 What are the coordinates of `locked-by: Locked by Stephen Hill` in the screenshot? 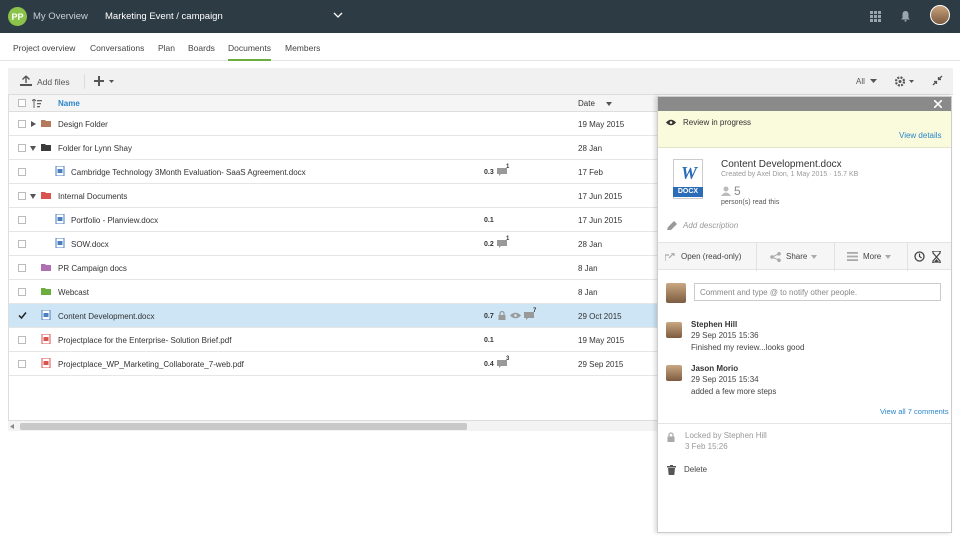 It's located at (726, 435).